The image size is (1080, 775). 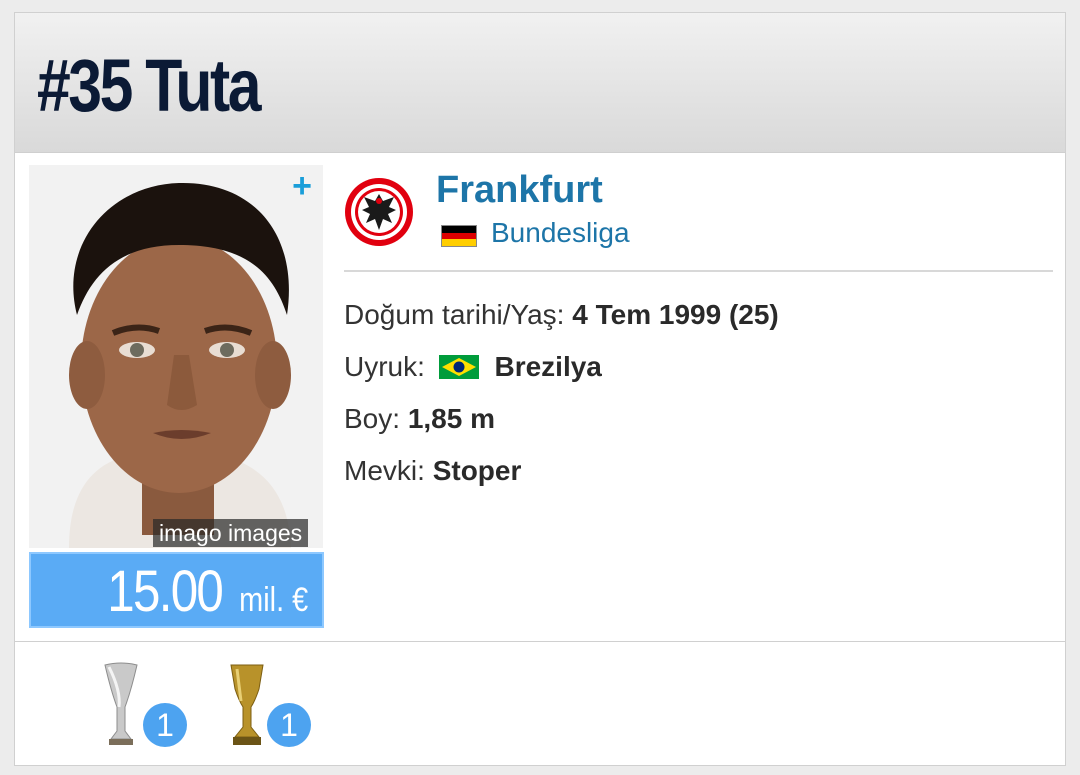 I want to click on club-name-link: Frankfurt, so click(x=519, y=190).